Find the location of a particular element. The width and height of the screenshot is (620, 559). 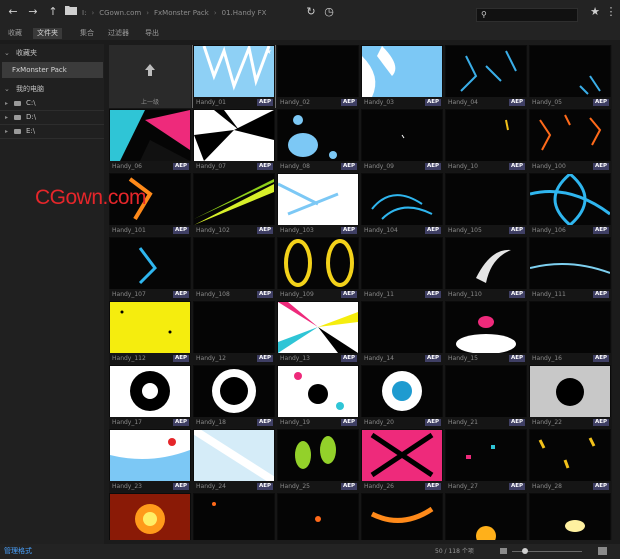

asset-thumbnail: Handy_19 AEP is located at coordinates (318, 396).